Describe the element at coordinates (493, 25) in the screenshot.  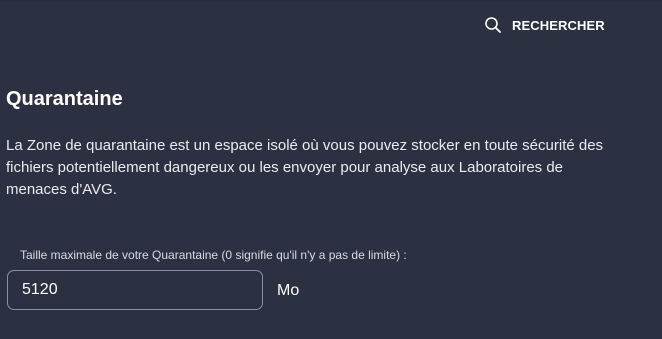
I see `search-icon` at that location.